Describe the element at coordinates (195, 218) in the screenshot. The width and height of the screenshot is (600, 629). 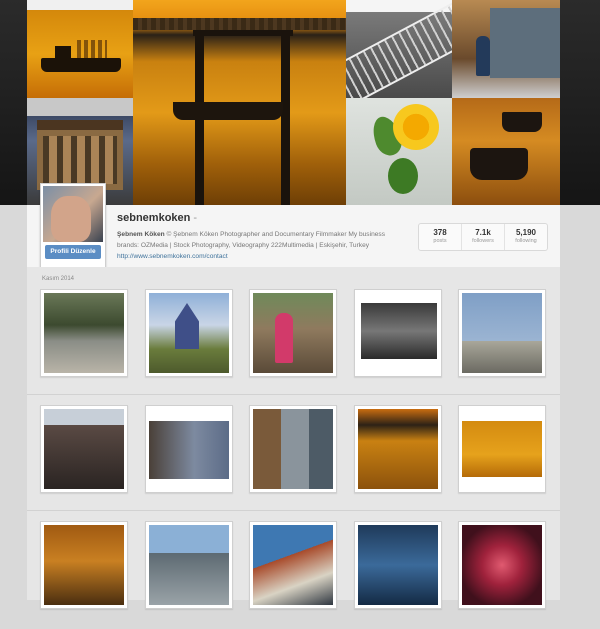
I see `username-dash: -` at that location.